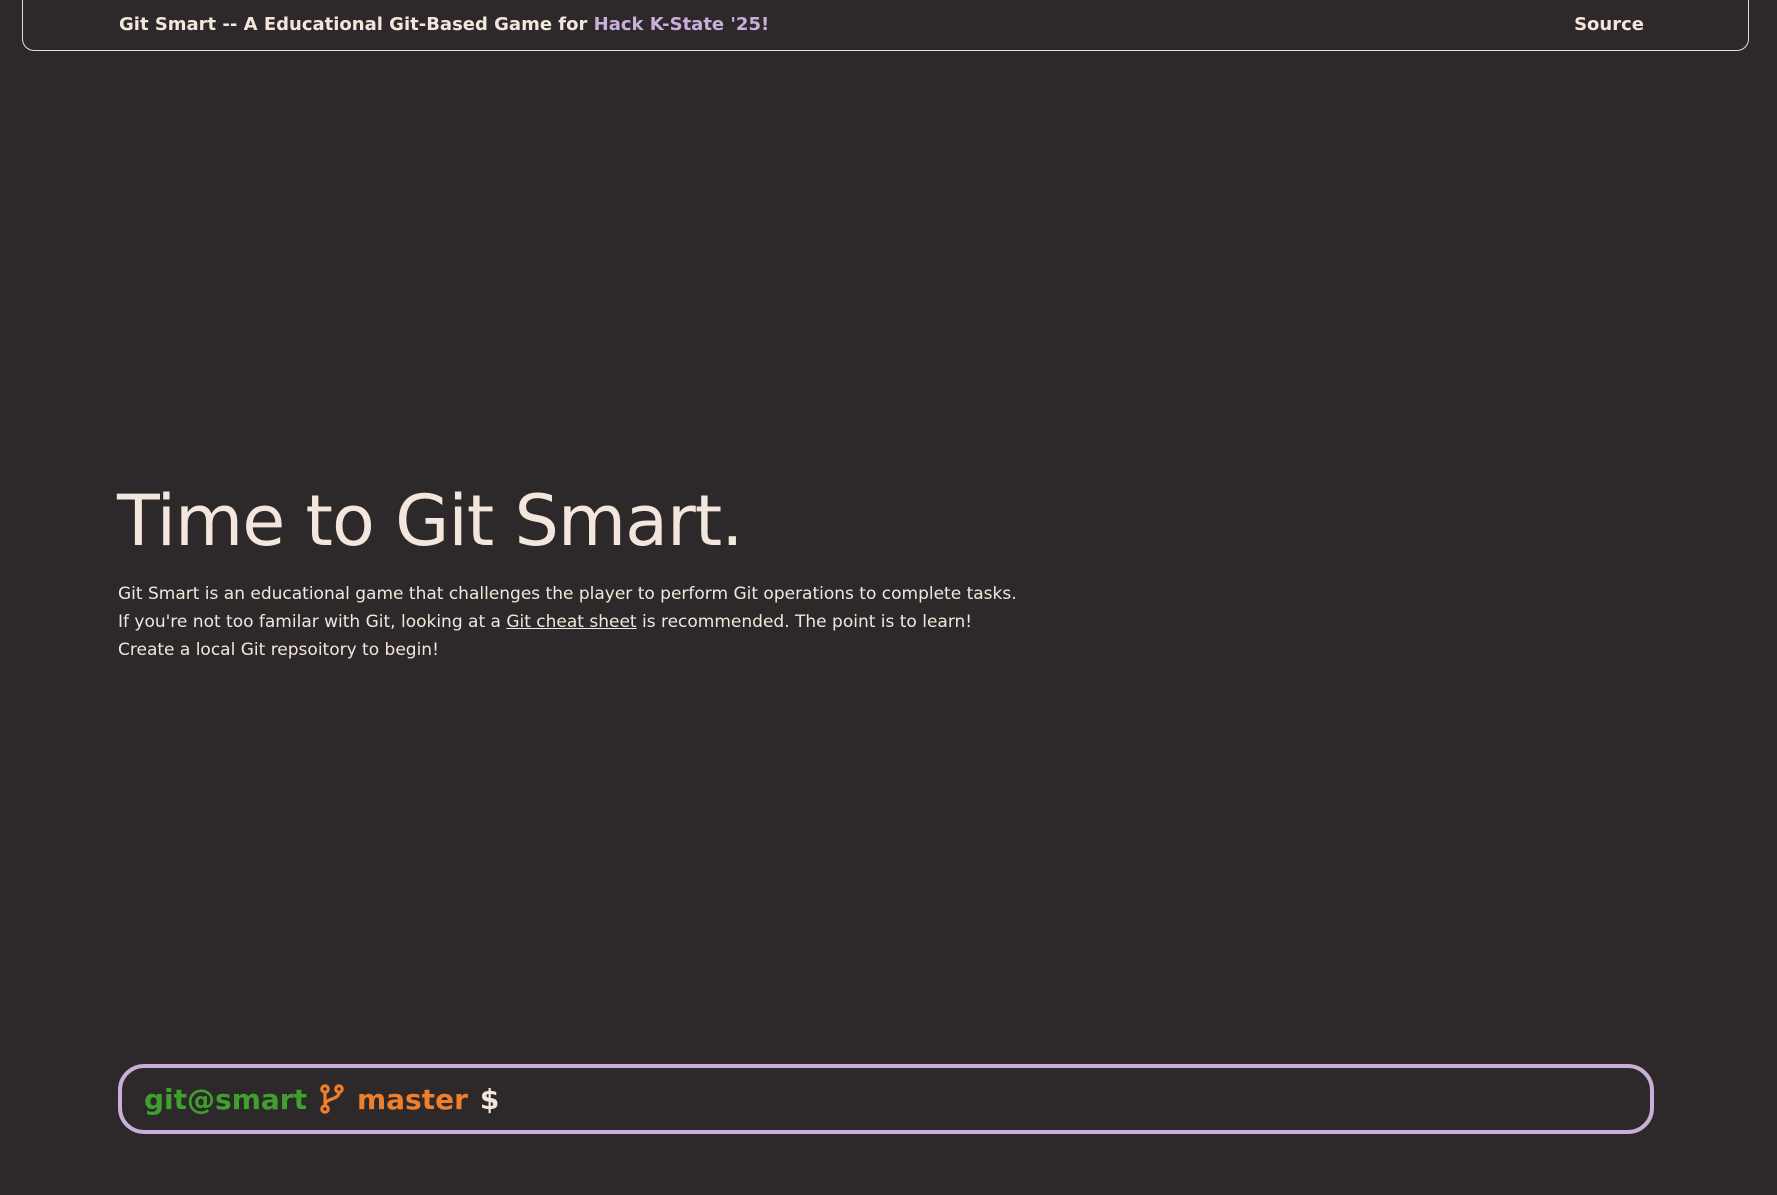 The height and width of the screenshot is (1195, 1777). Describe the element at coordinates (332, 1099) in the screenshot. I see `git-branch-icon` at that location.